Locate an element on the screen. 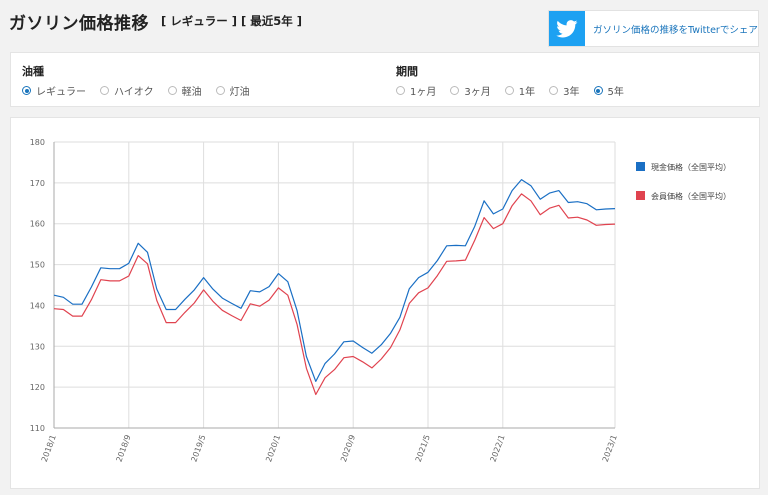 The image size is (768, 495). x-tick-label: 2019/5 is located at coordinates (198, 449).